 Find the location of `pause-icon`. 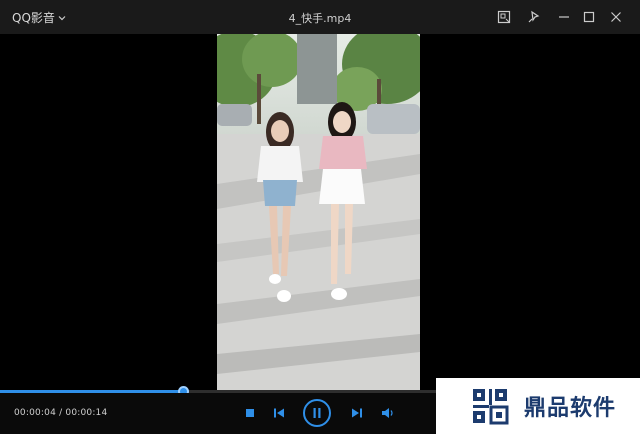

pause-icon is located at coordinates (317, 413).